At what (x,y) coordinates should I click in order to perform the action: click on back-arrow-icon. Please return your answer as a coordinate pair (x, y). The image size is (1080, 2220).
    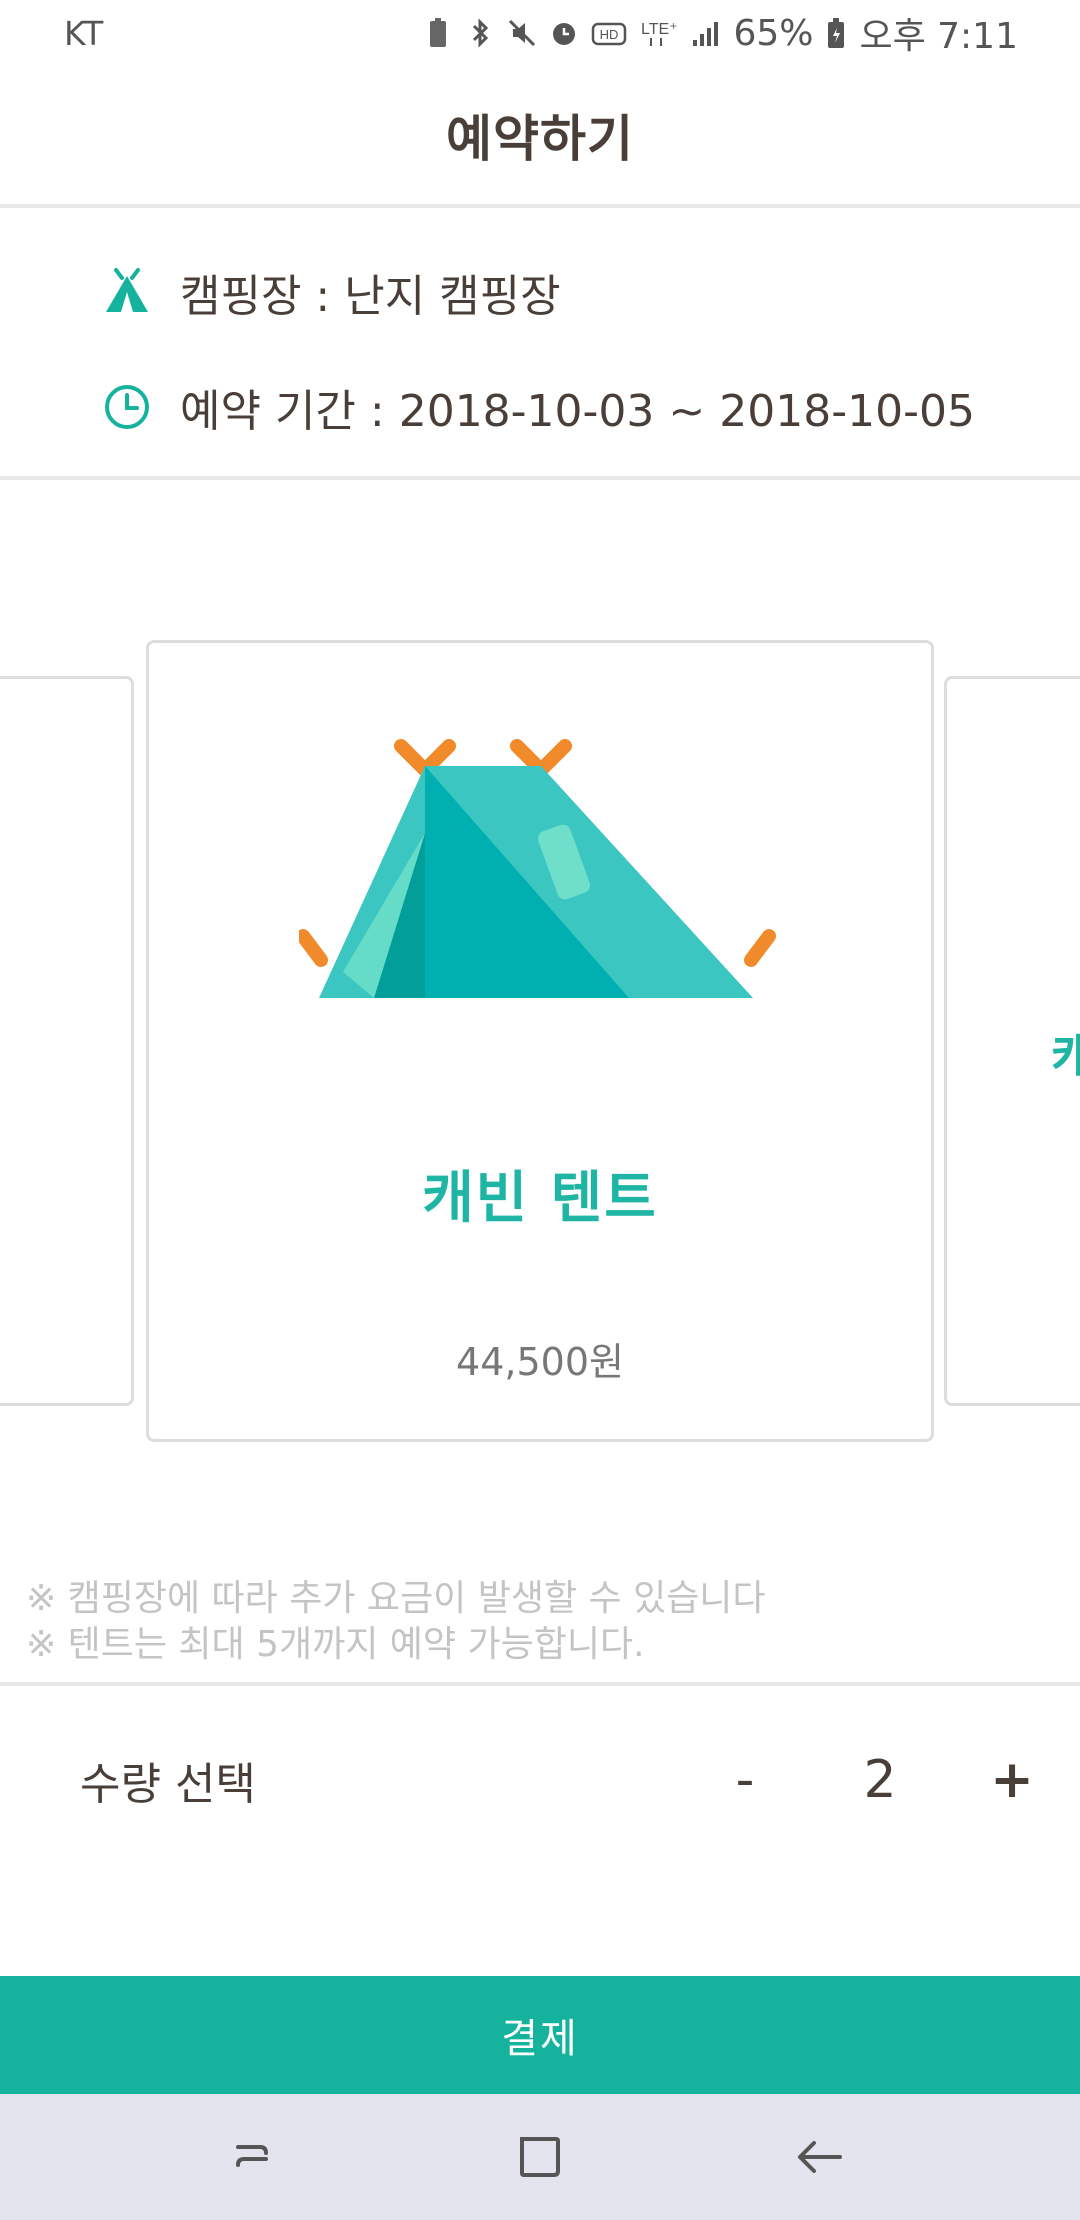
    Looking at the image, I should click on (820, 2157).